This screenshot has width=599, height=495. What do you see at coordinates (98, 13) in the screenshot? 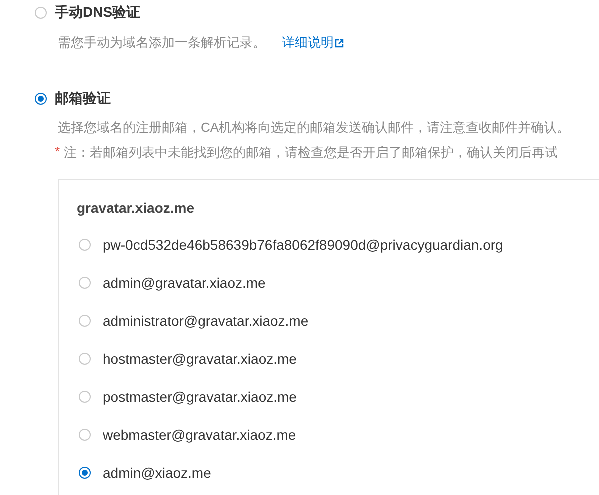
I see `option-label: 手动DNS验证` at bounding box center [98, 13].